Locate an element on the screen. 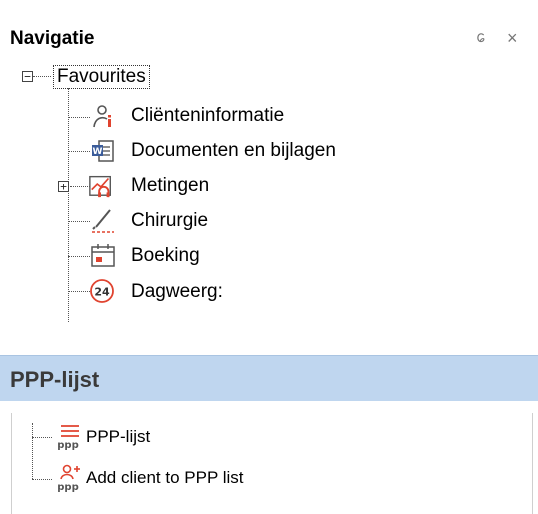 The height and width of the screenshot is (514, 538). metingen-expand-toggle: + is located at coordinates (63, 186).